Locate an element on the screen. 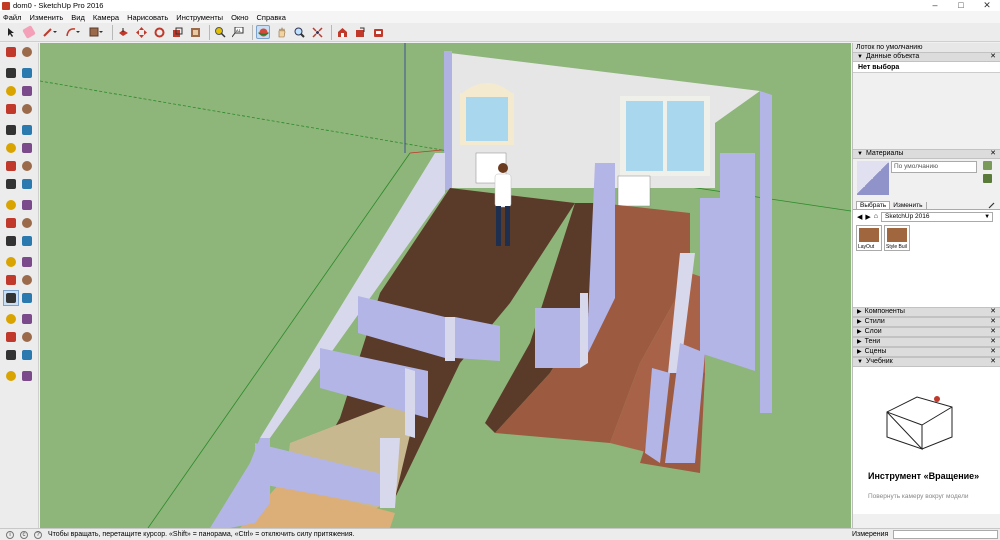  menu-tools: Инструменты is located at coordinates (199, 17).